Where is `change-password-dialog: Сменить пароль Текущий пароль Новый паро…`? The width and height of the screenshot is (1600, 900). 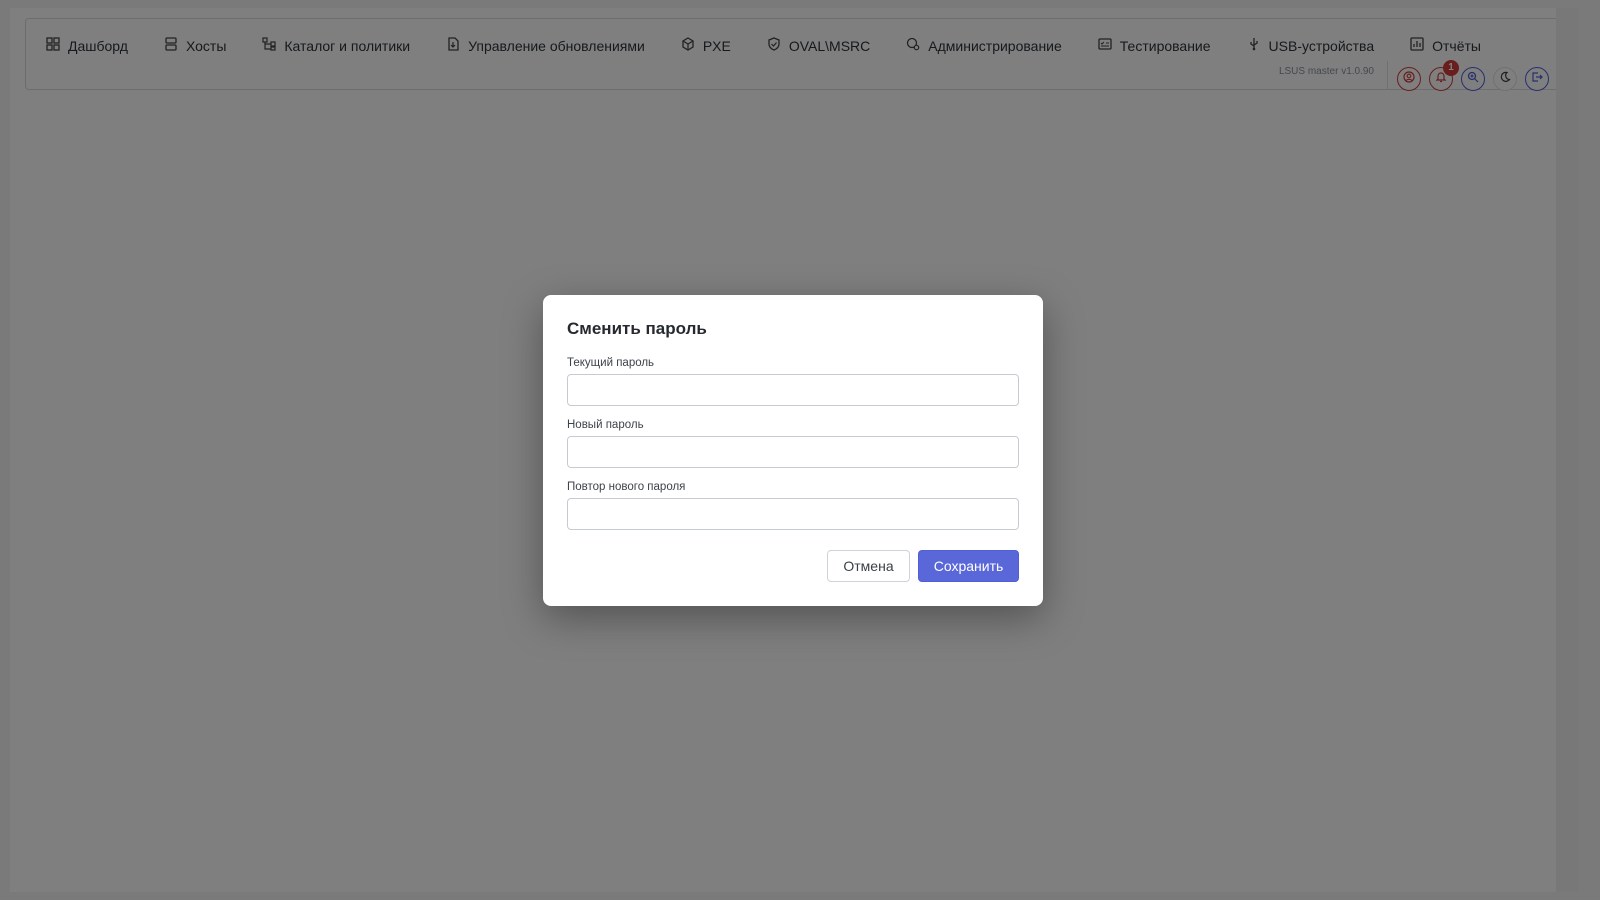
change-password-dialog: Сменить пароль Текущий пароль Новый паро… is located at coordinates (793, 450).